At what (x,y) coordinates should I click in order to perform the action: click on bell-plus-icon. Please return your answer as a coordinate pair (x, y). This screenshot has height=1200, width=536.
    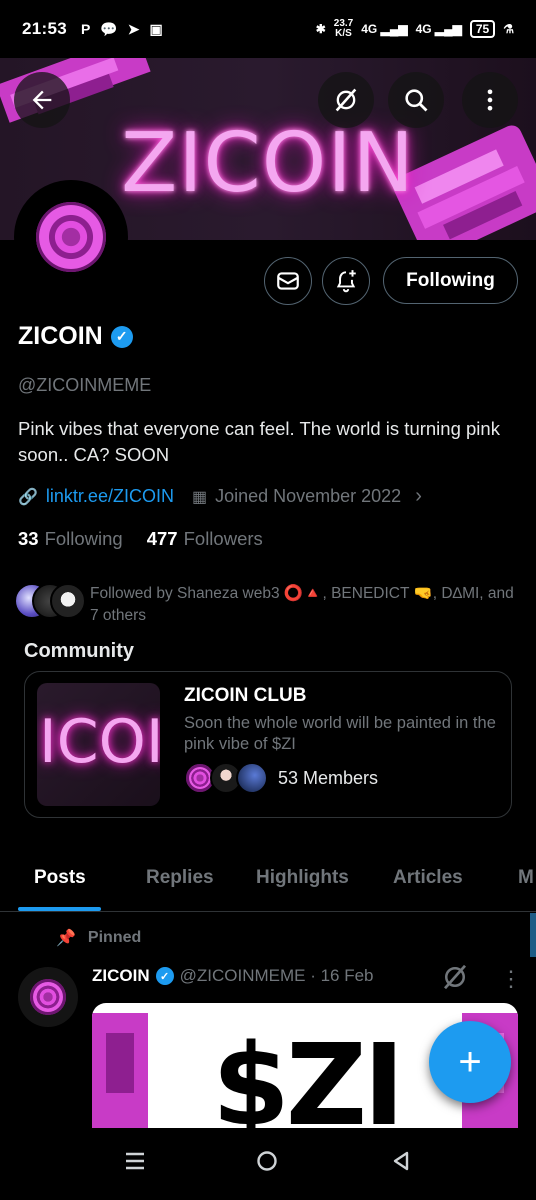
    Looking at the image, I should click on (346, 281).